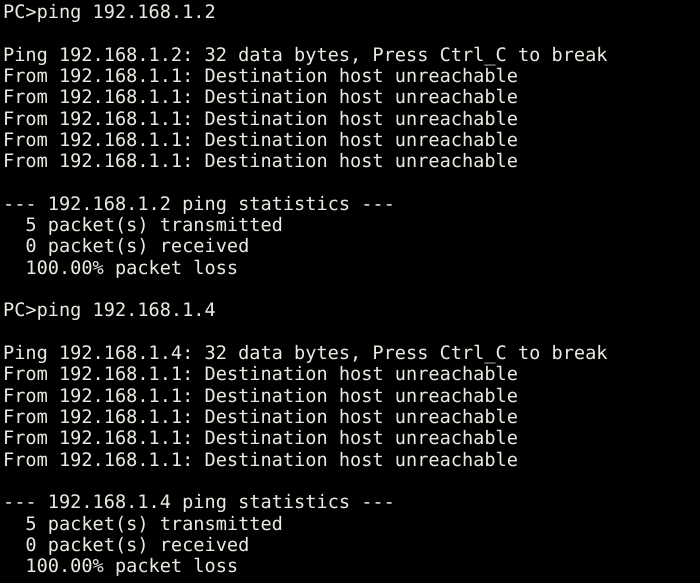  What do you see at coordinates (199, 503) in the screenshot?
I see `terminal-line: --- 192.168.1.4 ping statistics ---` at bounding box center [199, 503].